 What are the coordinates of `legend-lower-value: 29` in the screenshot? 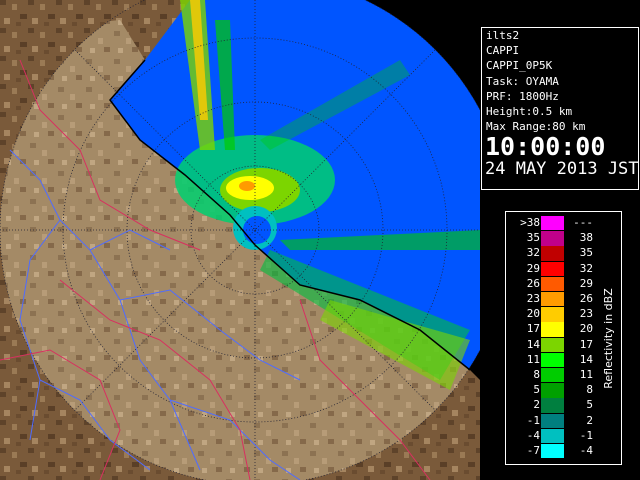 It's located at (533, 268).